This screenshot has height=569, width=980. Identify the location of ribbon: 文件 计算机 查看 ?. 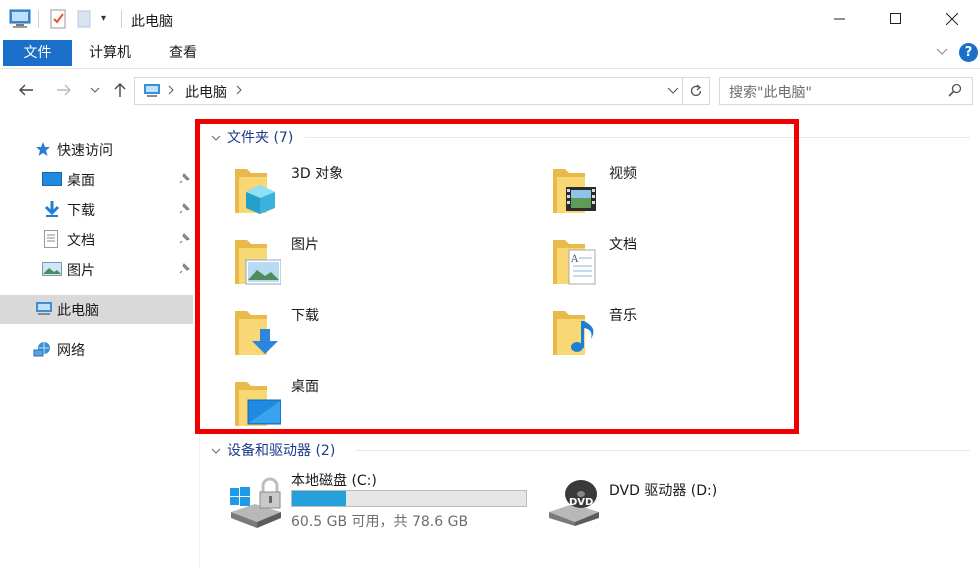
(490, 53).